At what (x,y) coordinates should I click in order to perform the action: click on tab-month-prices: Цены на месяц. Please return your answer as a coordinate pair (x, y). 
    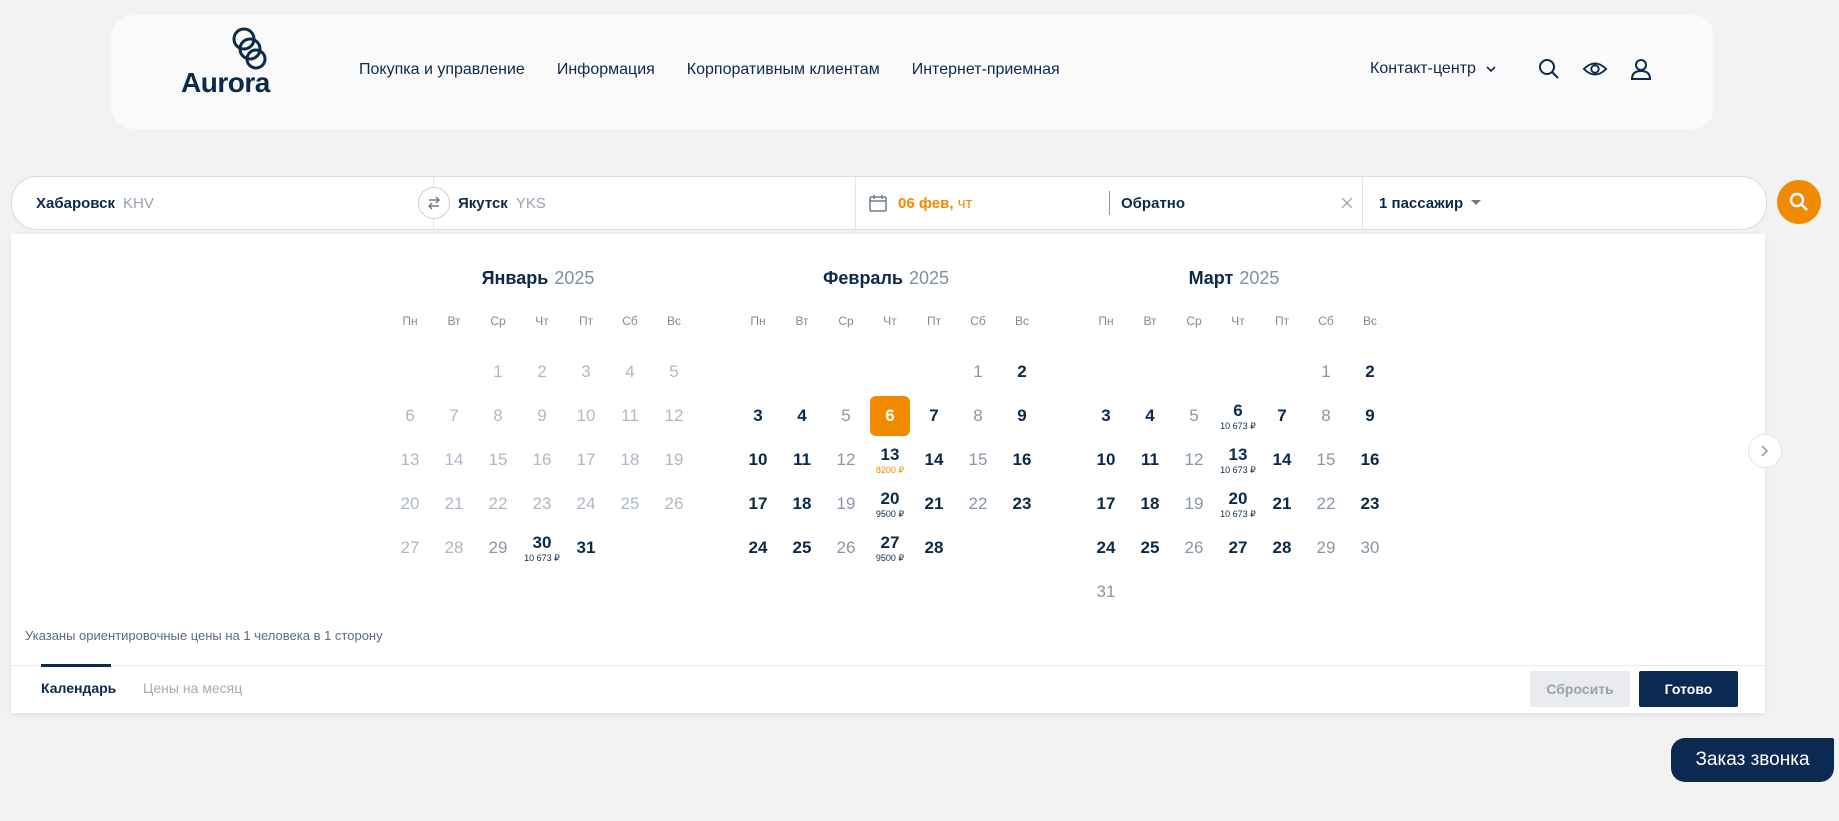
    Looking at the image, I should click on (192, 688).